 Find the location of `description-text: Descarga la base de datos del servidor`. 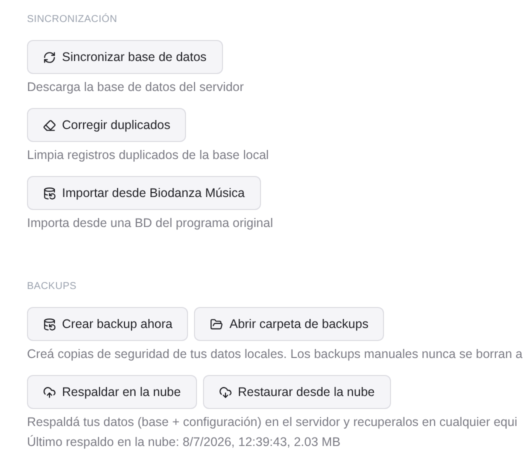

description-text: Descarga la base de datos del servidor is located at coordinates (135, 87).